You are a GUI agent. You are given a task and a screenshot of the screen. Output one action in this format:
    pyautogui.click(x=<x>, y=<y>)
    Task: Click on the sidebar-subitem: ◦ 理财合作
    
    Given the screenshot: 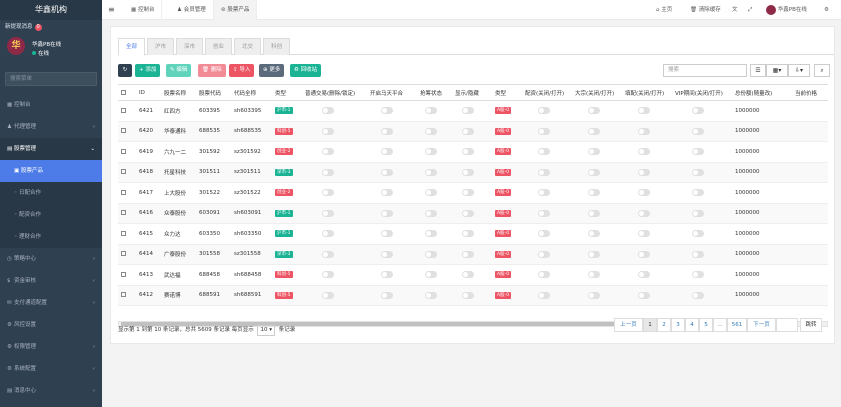 What is the action you would take?
    pyautogui.click(x=51, y=237)
    